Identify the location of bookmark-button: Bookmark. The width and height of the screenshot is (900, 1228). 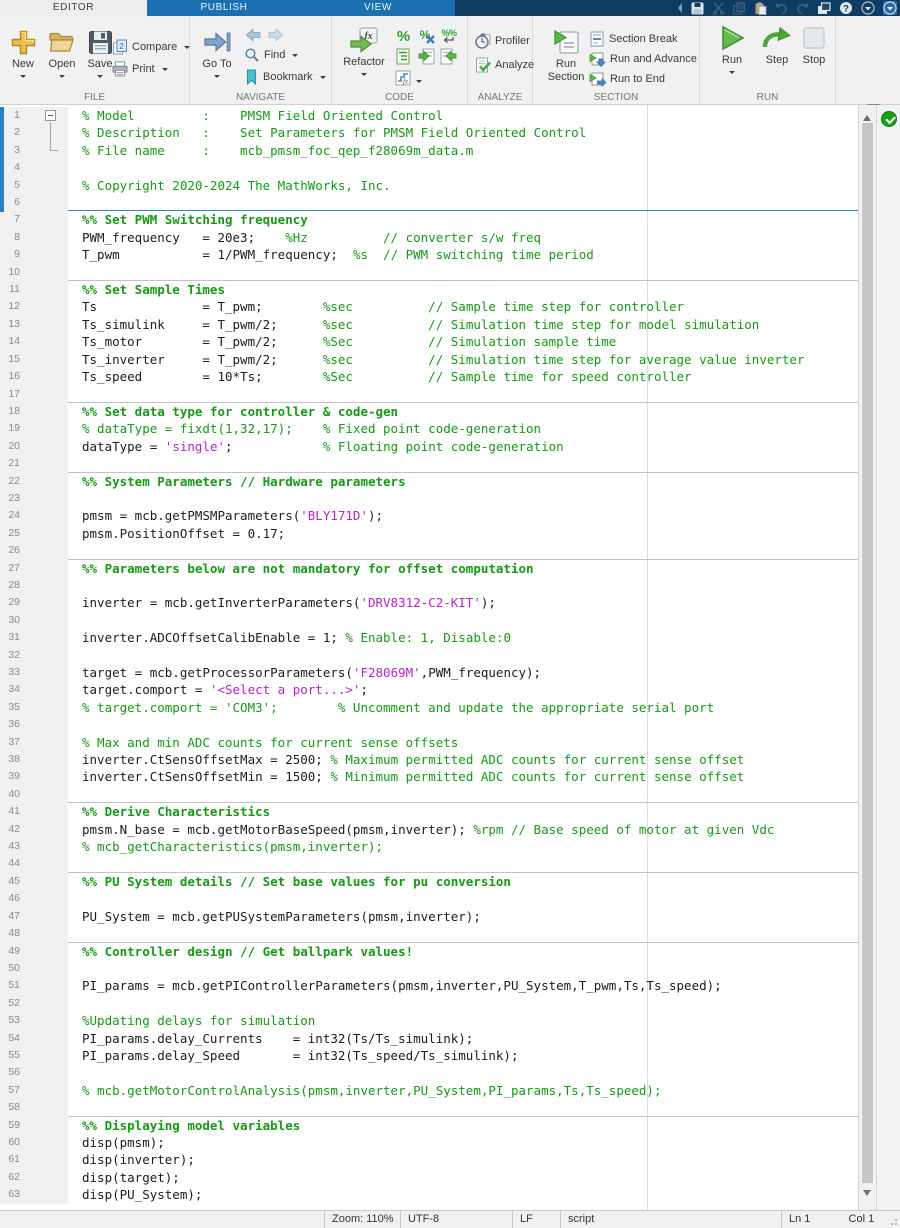
(285, 76).